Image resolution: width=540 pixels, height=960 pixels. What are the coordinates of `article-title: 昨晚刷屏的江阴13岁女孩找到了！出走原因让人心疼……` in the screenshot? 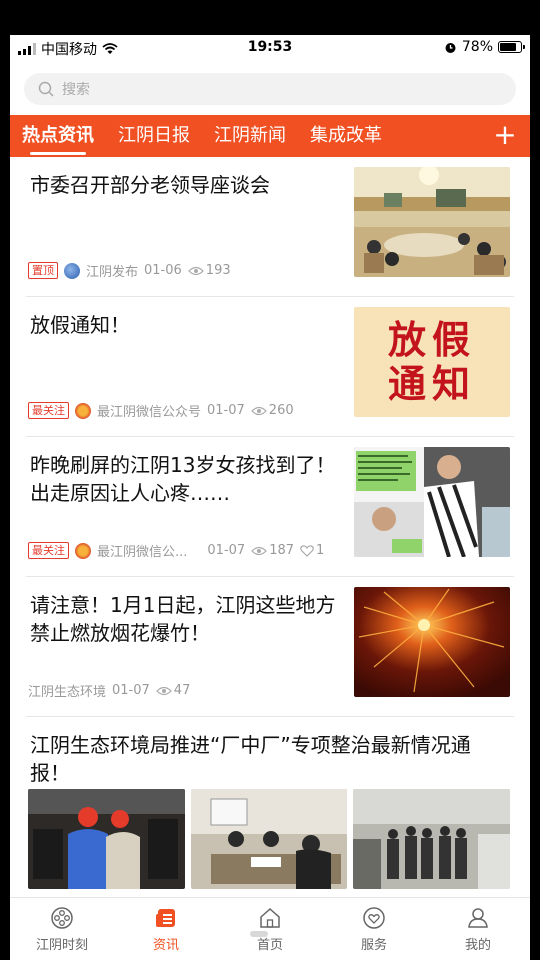 It's located at (183, 479).